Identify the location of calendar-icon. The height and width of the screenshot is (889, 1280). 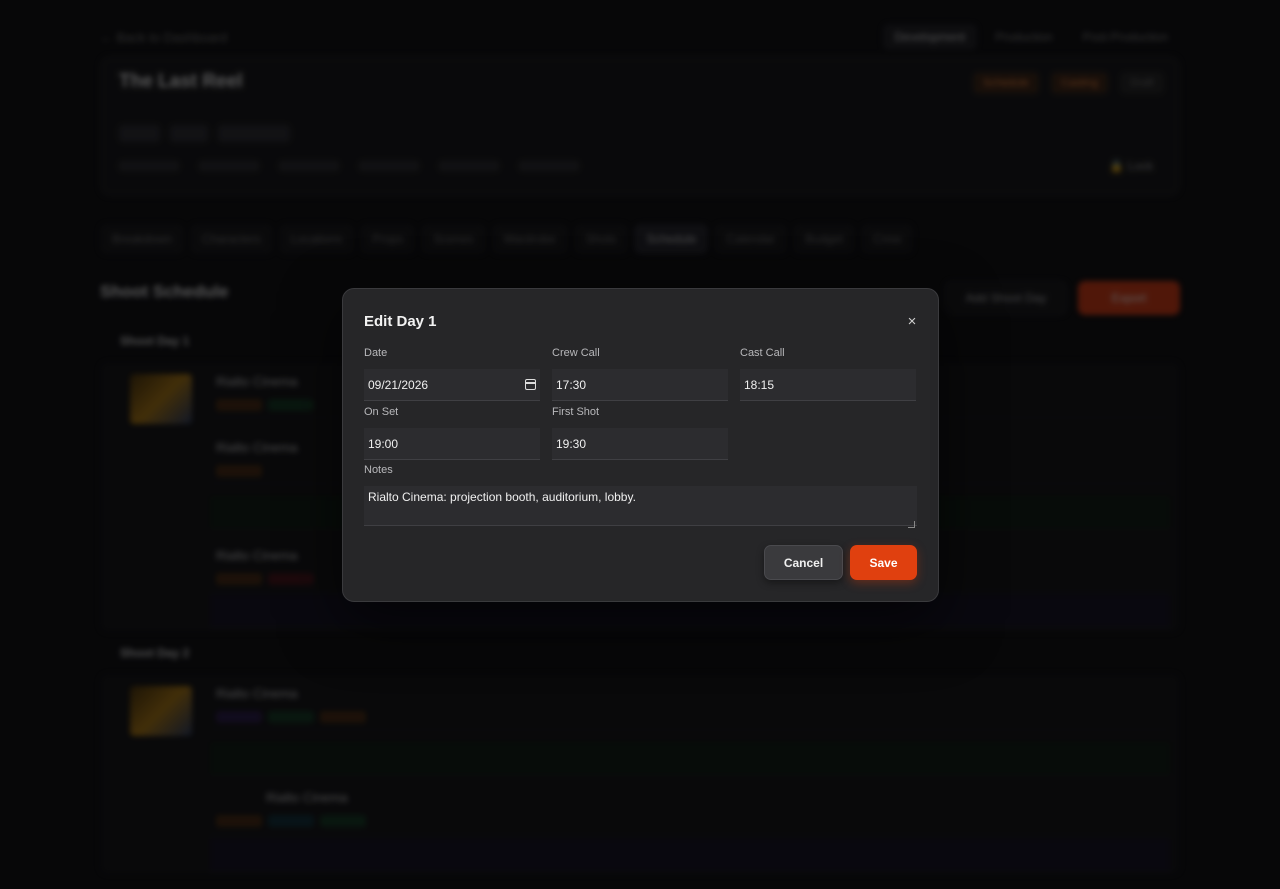
(530, 384).